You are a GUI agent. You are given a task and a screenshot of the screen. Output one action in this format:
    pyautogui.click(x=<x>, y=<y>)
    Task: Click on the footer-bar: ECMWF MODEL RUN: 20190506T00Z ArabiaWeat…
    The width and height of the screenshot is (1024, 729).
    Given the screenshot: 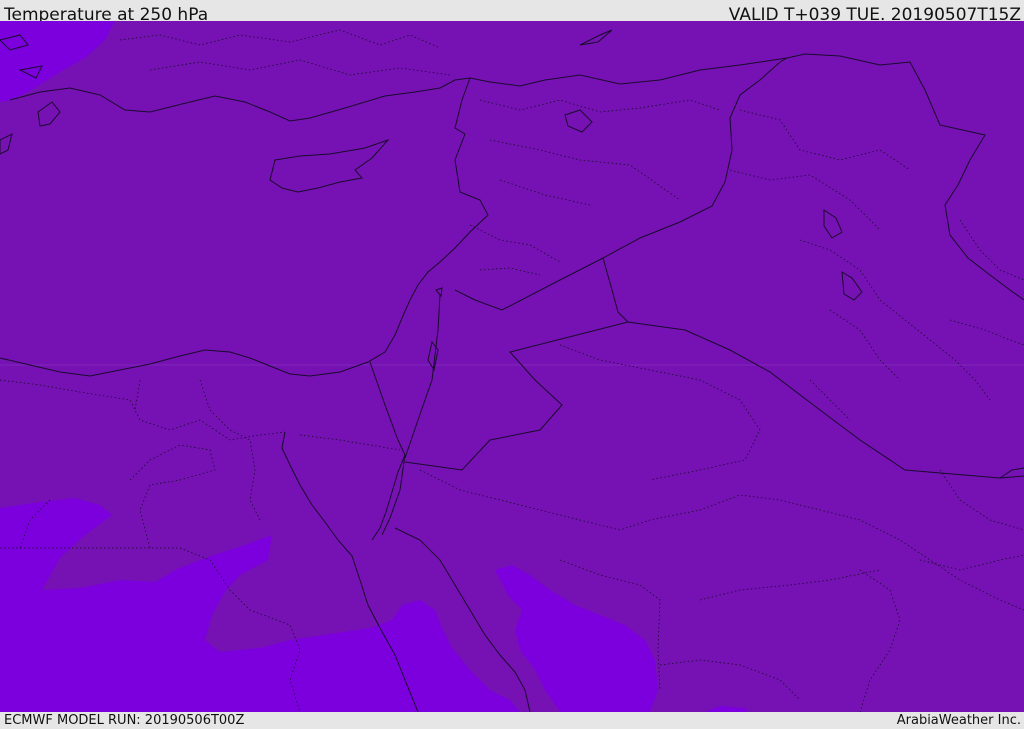 What is the action you would take?
    pyautogui.click(x=512, y=720)
    